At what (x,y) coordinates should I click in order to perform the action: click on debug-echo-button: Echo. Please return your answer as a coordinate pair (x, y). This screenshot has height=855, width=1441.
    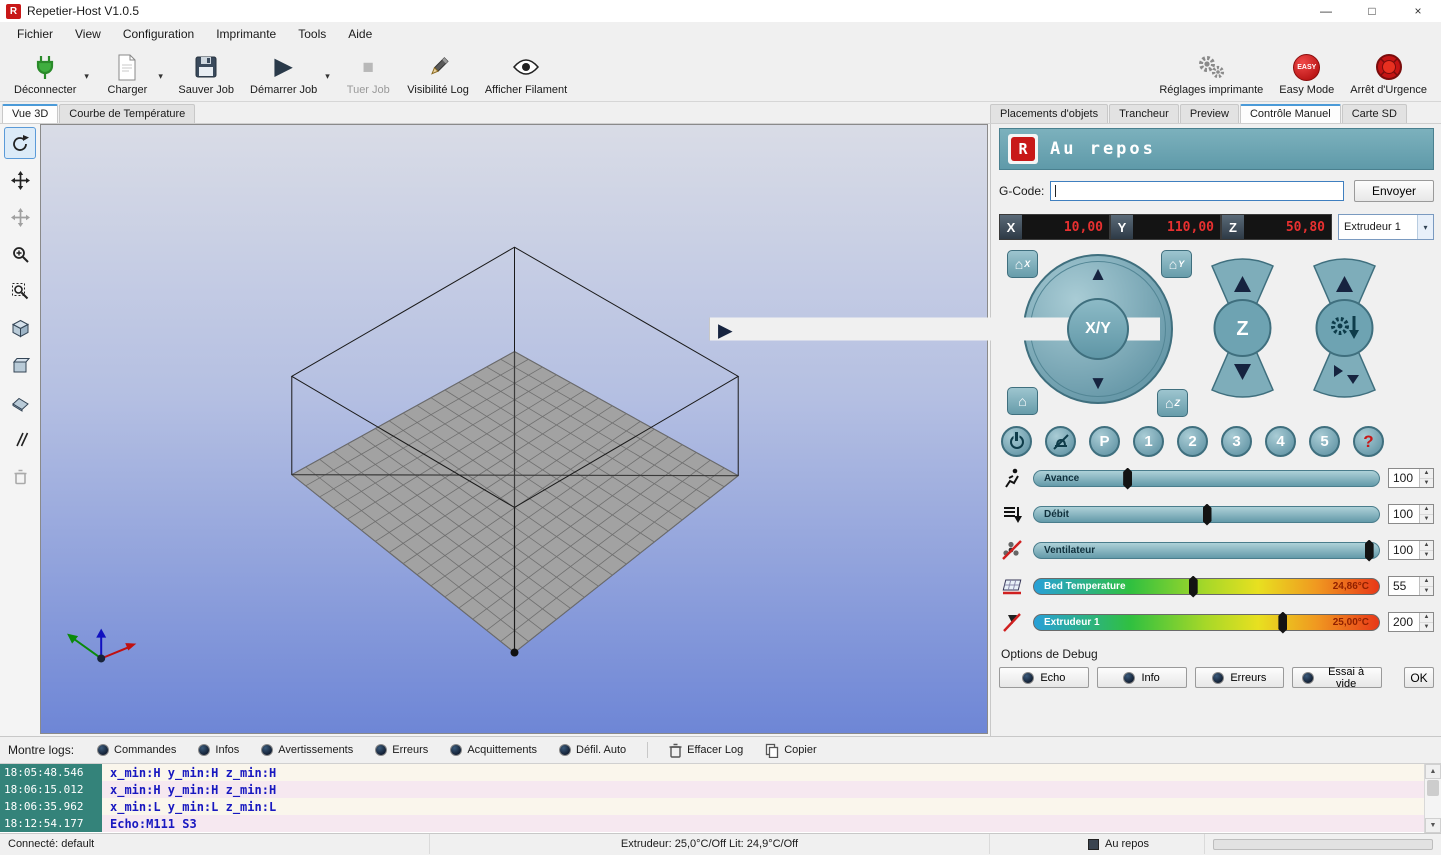
    Looking at the image, I should click on (1044, 677).